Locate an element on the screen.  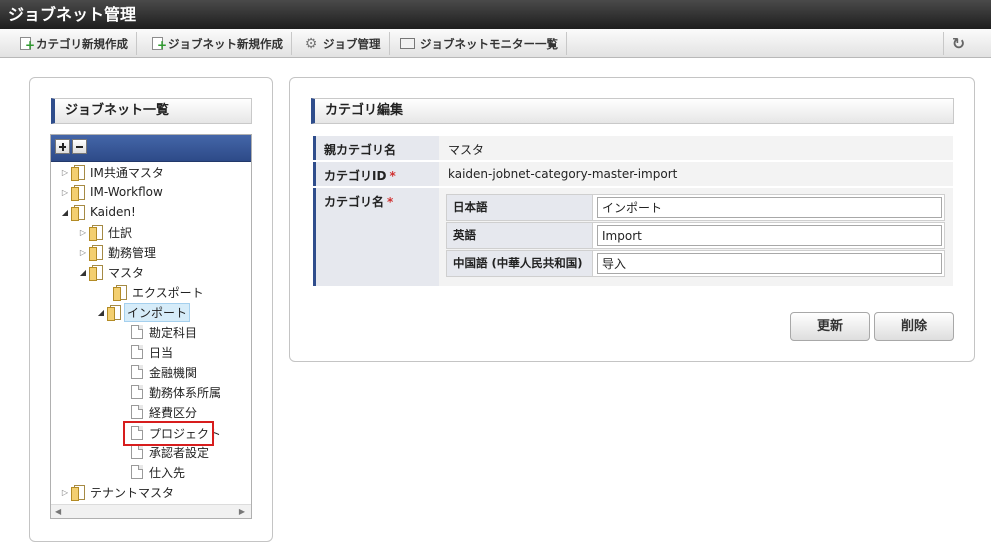
tree-node-label: テナントマスタ is located at coordinates (132, 492).